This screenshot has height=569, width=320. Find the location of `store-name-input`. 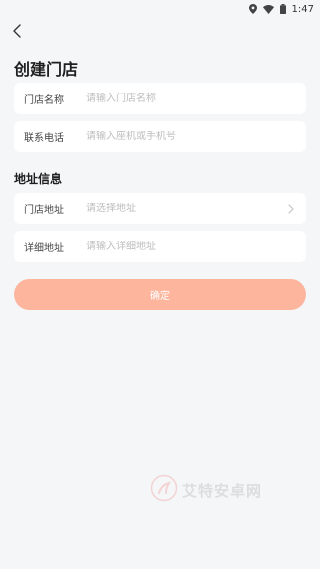

store-name-input is located at coordinates (191, 98).